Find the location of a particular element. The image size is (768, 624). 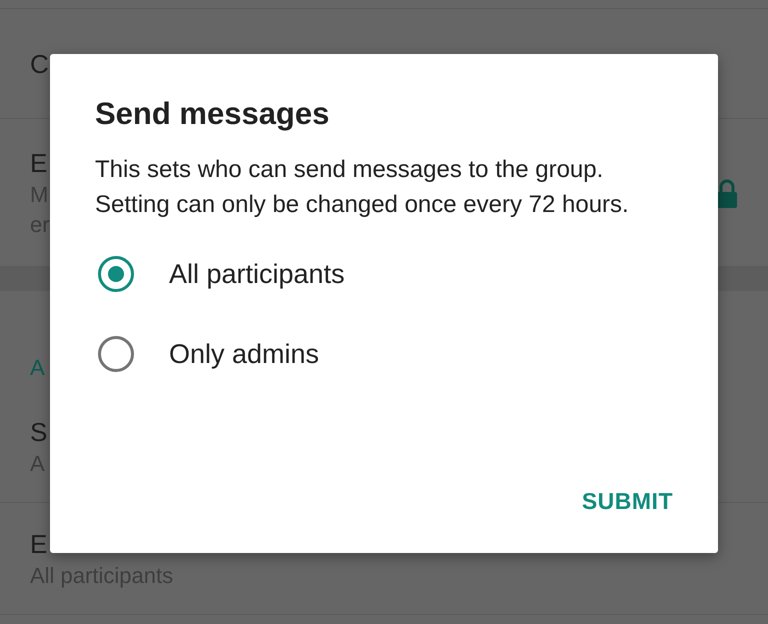

submit-button: SUBMIT is located at coordinates (627, 501).